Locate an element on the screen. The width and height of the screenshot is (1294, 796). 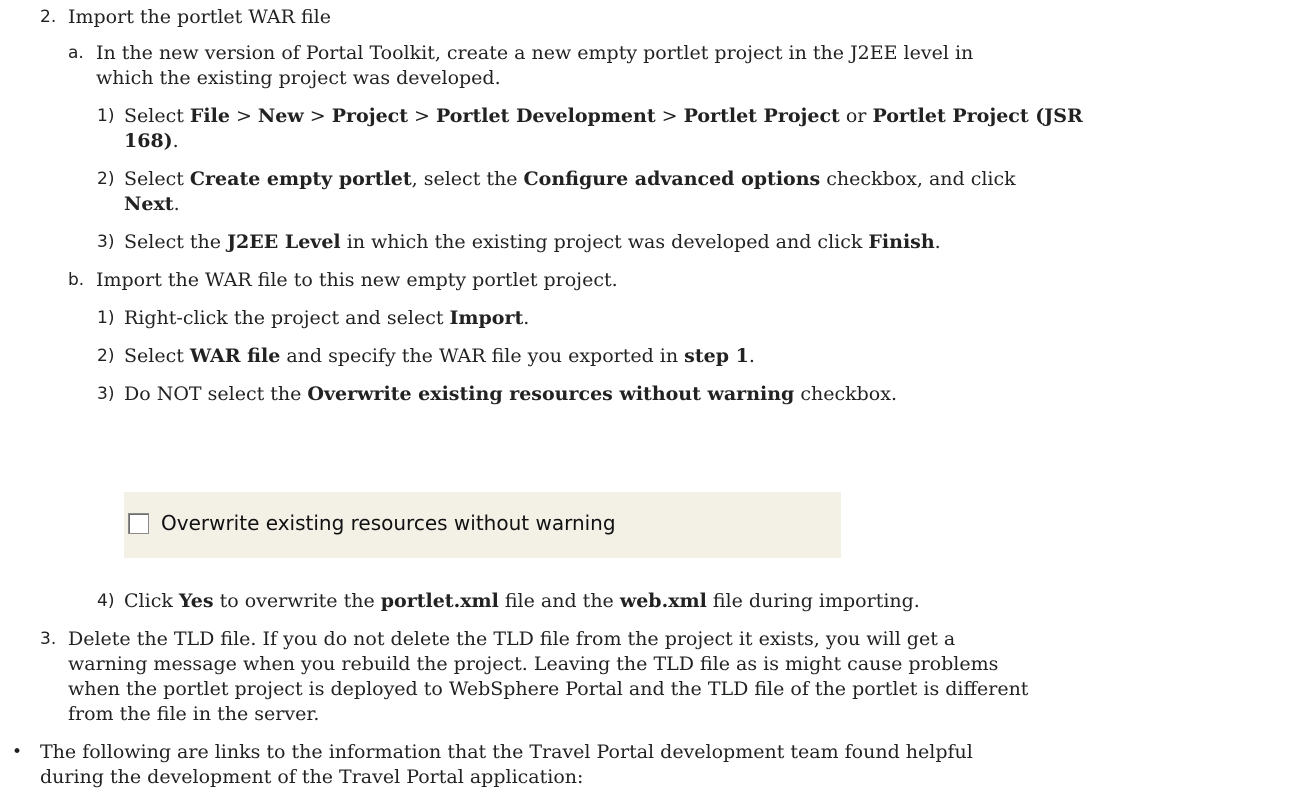
bold-term: Portlet Project (JSR is located at coordinates (977, 116).